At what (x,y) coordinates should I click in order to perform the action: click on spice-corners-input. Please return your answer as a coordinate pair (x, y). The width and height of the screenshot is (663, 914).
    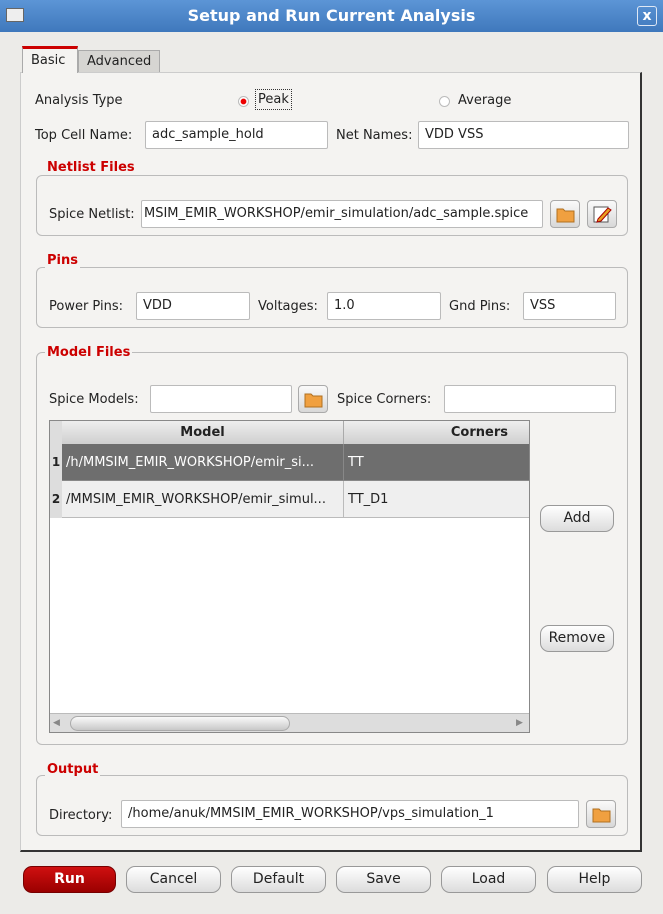
    Looking at the image, I should click on (530, 399).